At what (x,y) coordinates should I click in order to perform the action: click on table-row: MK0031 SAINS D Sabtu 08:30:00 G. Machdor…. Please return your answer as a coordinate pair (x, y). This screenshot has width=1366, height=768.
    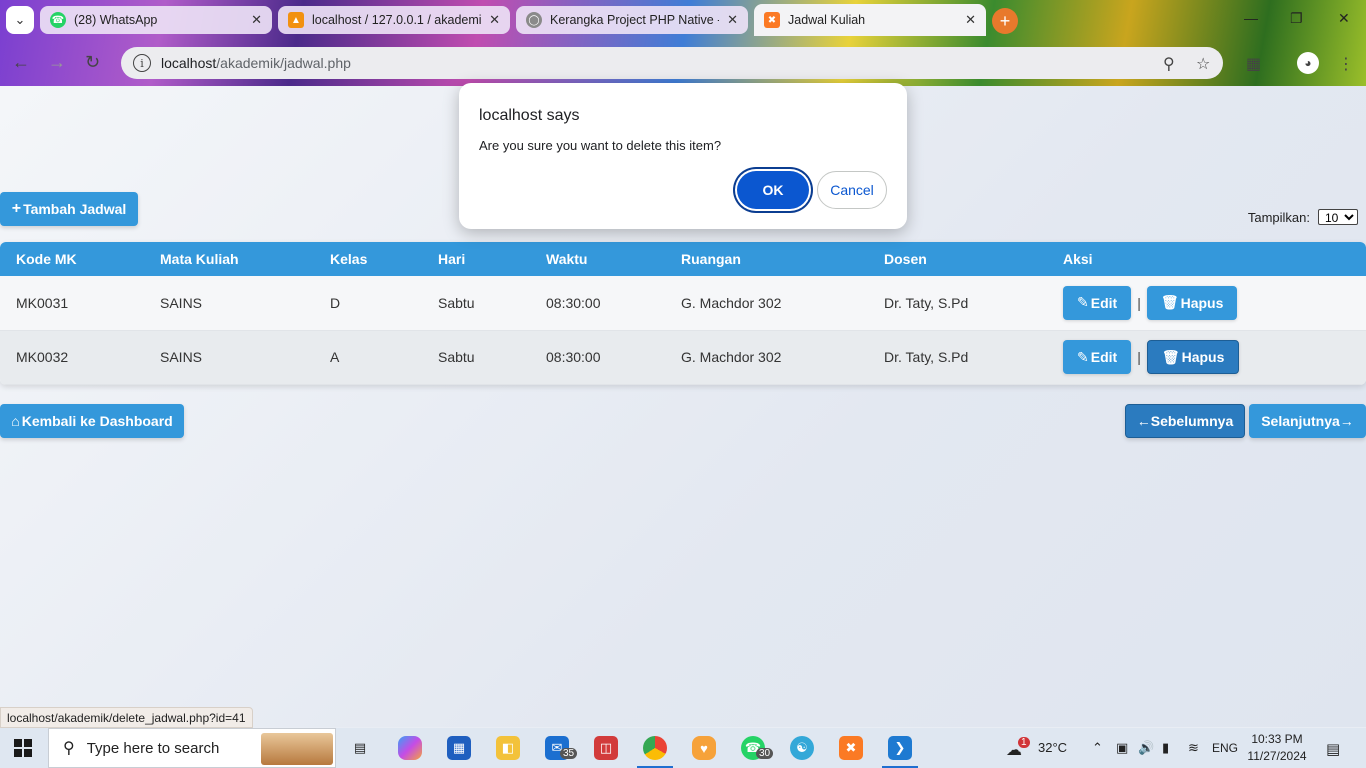
    Looking at the image, I should click on (683, 303).